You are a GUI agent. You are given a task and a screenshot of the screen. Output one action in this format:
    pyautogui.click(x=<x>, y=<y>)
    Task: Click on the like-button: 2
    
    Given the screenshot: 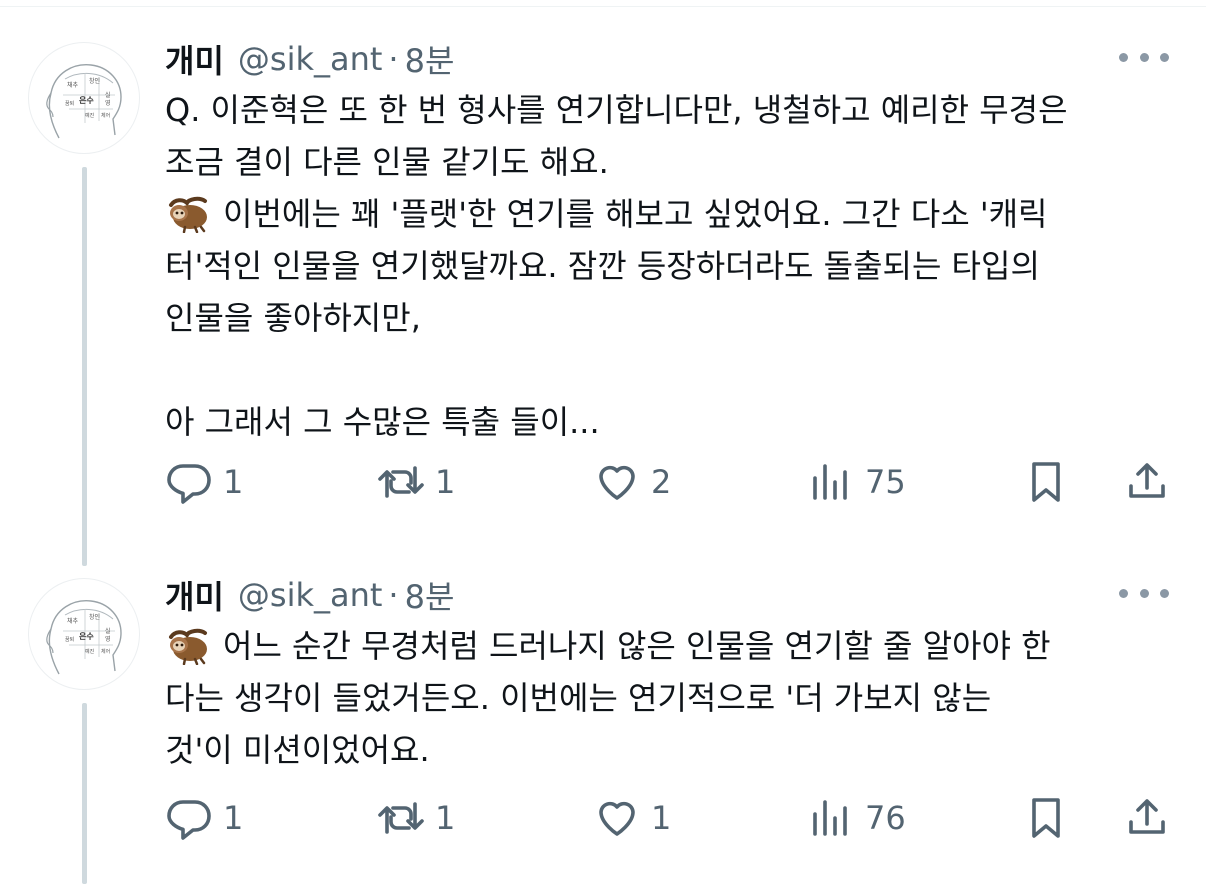 What is the action you would take?
    pyautogui.click(x=632, y=482)
    